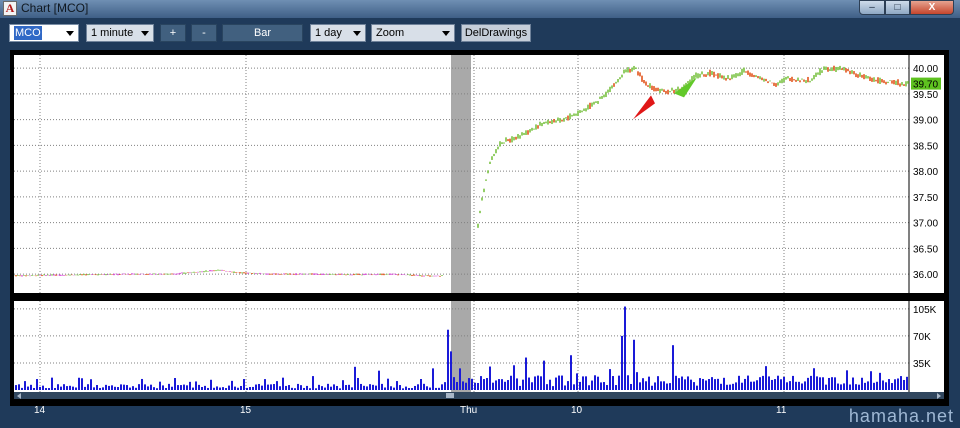 The height and width of the screenshot is (428, 960). What do you see at coordinates (204, 33) in the screenshot?
I see `zoom-out-button: -` at bounding box center [204, 33].